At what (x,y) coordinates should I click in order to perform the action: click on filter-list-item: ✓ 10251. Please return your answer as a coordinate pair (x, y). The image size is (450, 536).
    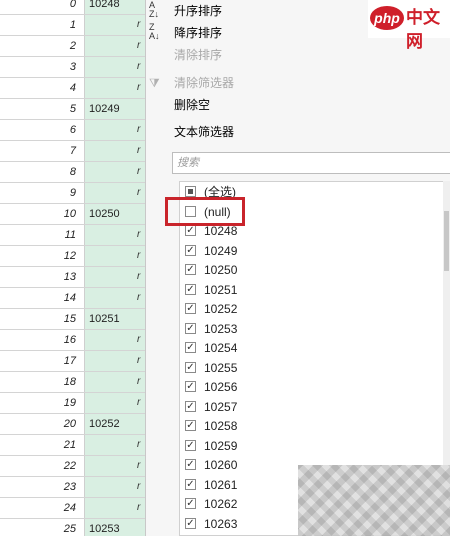
    Looking at the image, I should click on (310, 290).